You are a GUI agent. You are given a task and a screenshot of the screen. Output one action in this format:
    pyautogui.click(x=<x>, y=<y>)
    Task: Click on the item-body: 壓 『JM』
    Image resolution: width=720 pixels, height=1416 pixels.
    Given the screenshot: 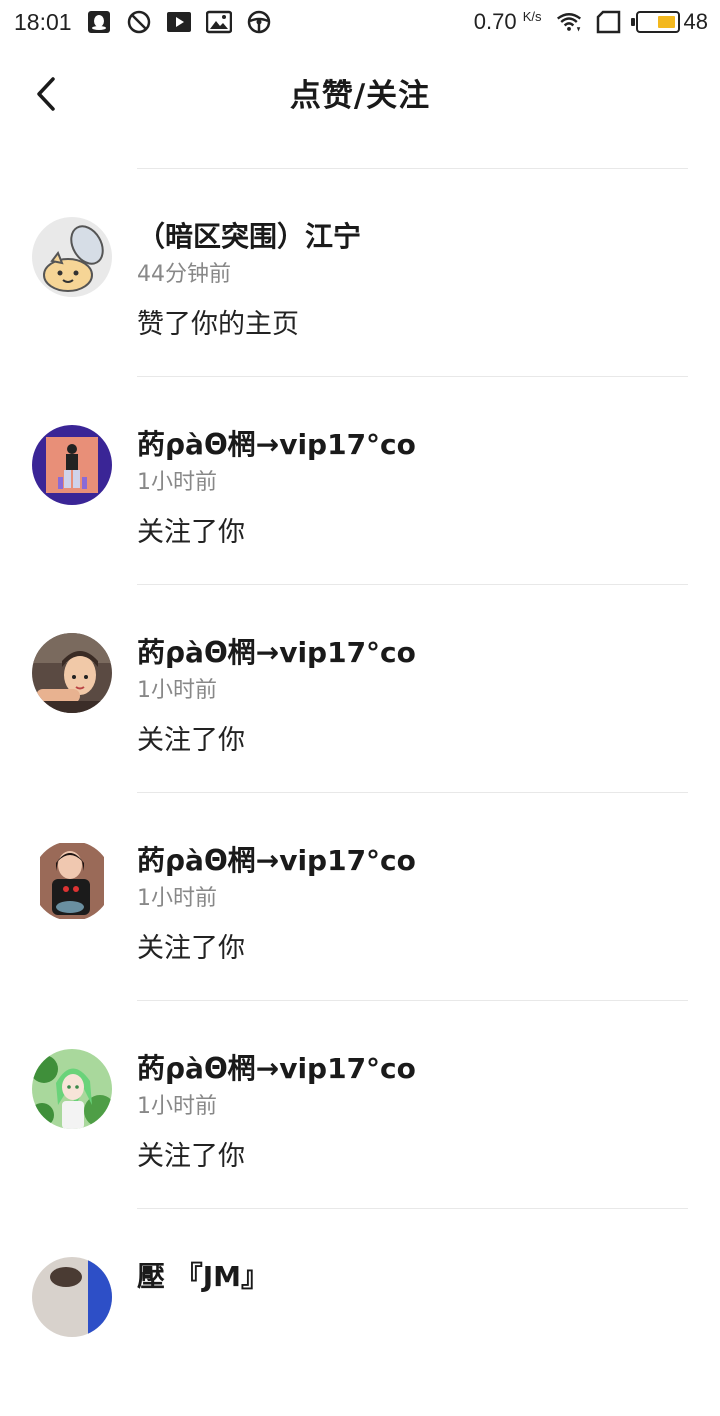 What is the action you would take?
    pyautogui.click(x=413, y=1321)
    